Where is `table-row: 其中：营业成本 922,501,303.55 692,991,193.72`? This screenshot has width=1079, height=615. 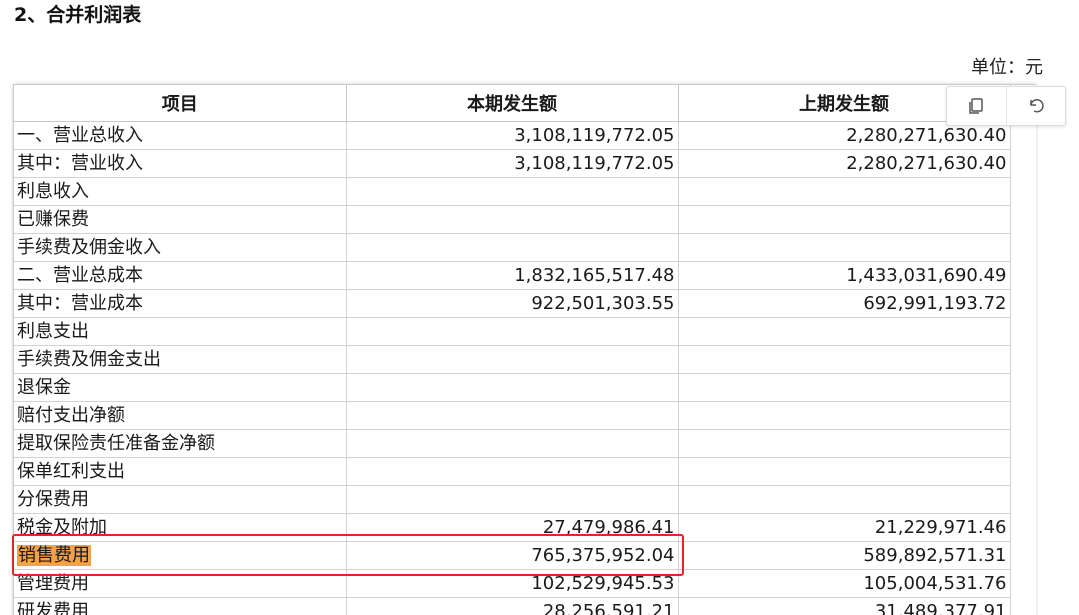 table-row: 其中：营业成本 922,501,303.55 692,991,193.72 is located at coordinates (512, 303).